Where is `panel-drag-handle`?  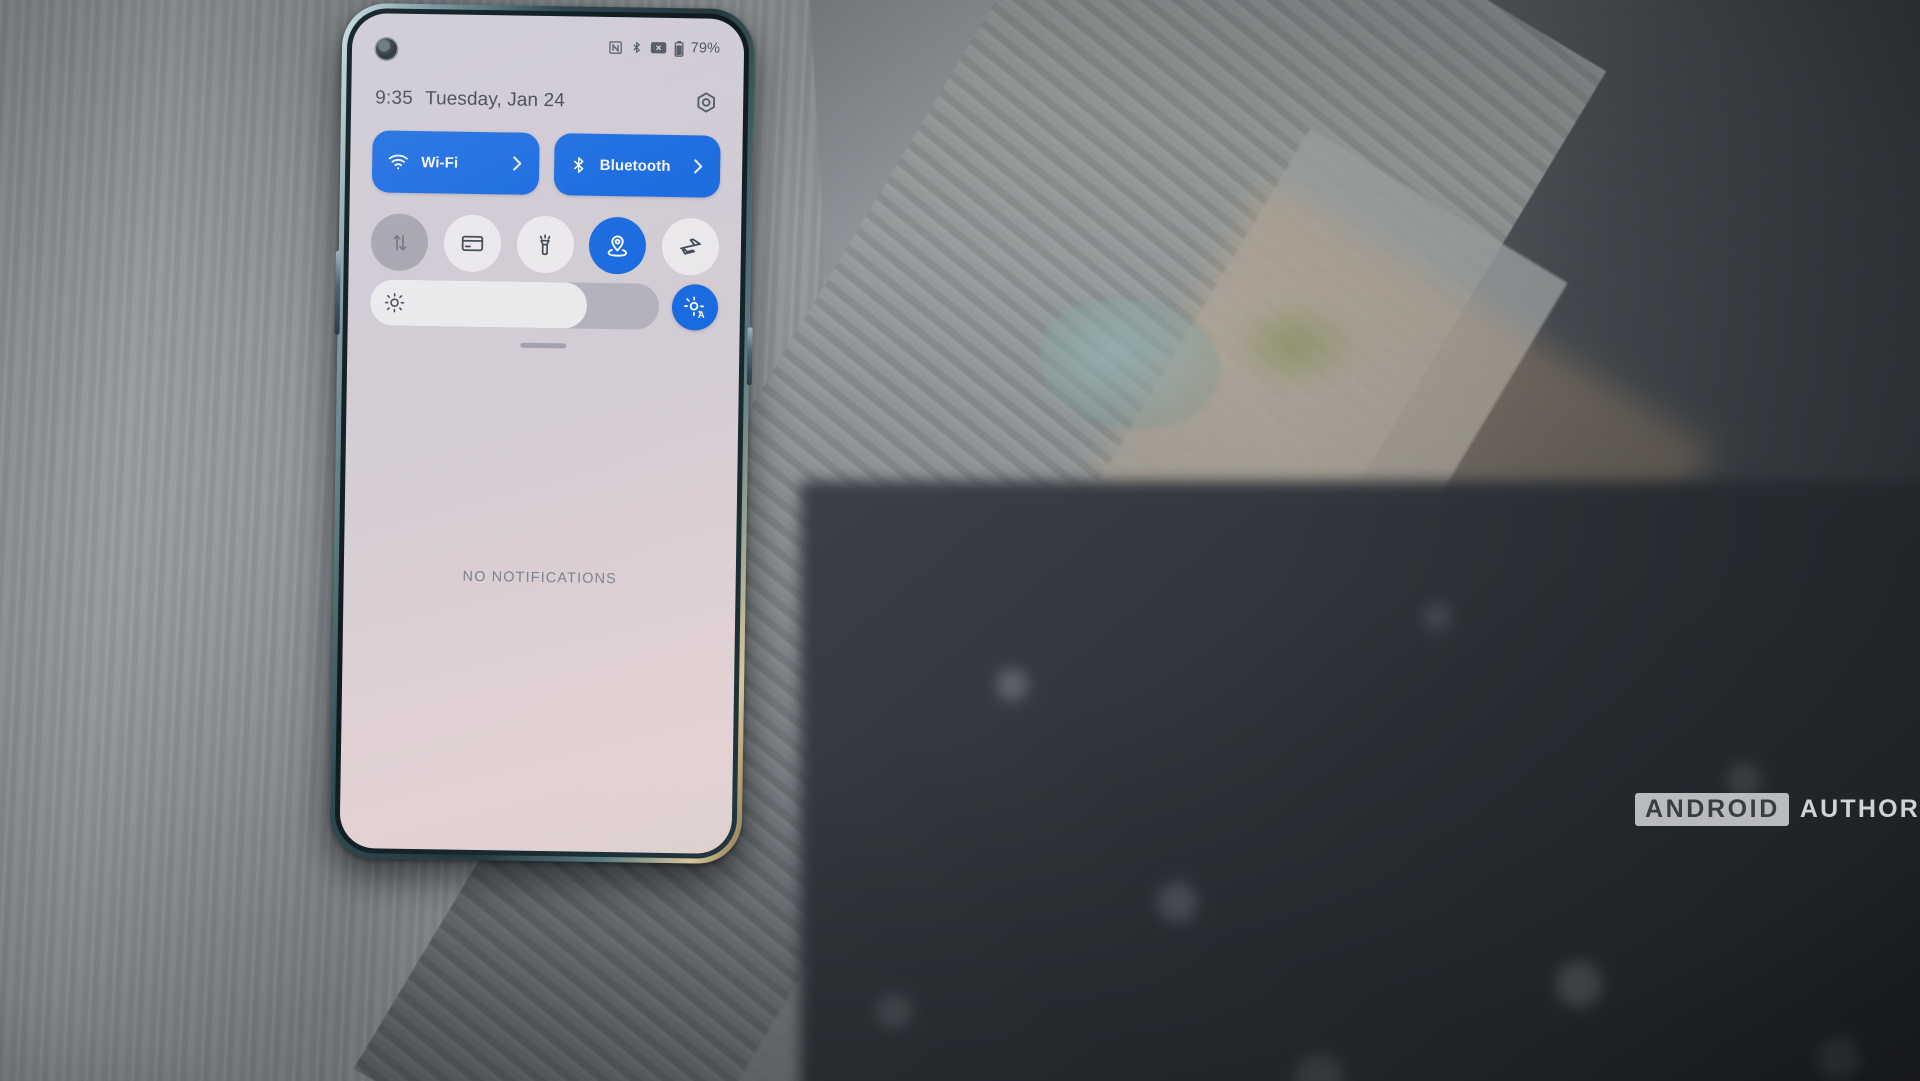
panel-drag-handle is located at coordinates (543, 345).